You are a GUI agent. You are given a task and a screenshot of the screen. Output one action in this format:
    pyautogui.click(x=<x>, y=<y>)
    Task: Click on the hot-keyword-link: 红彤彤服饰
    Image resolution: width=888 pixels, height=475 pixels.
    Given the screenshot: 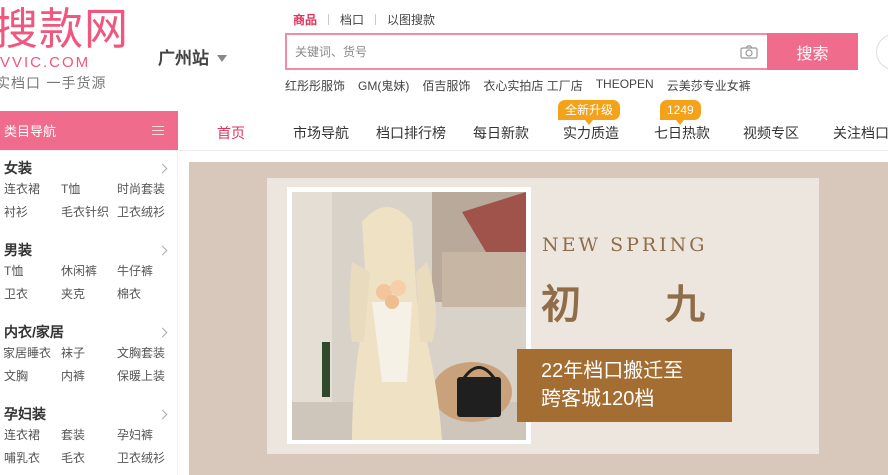 What is the action you would take?
    pyautogui.click(x=315, y=85)
    